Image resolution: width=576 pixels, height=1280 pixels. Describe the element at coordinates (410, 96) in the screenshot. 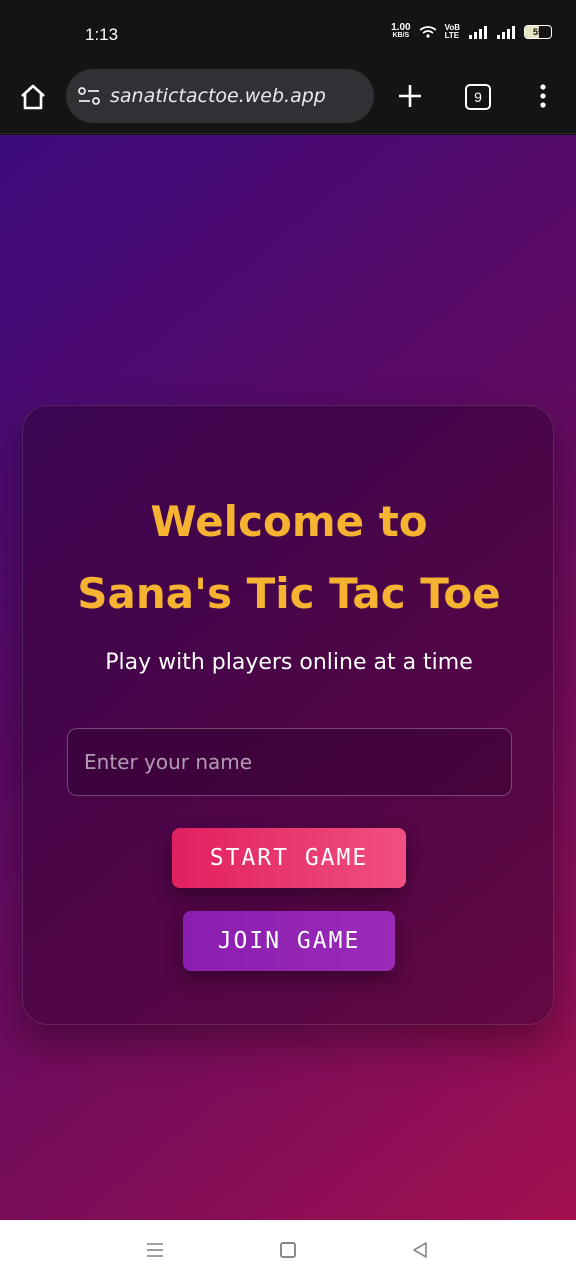

I see `plus-icon` at that location.